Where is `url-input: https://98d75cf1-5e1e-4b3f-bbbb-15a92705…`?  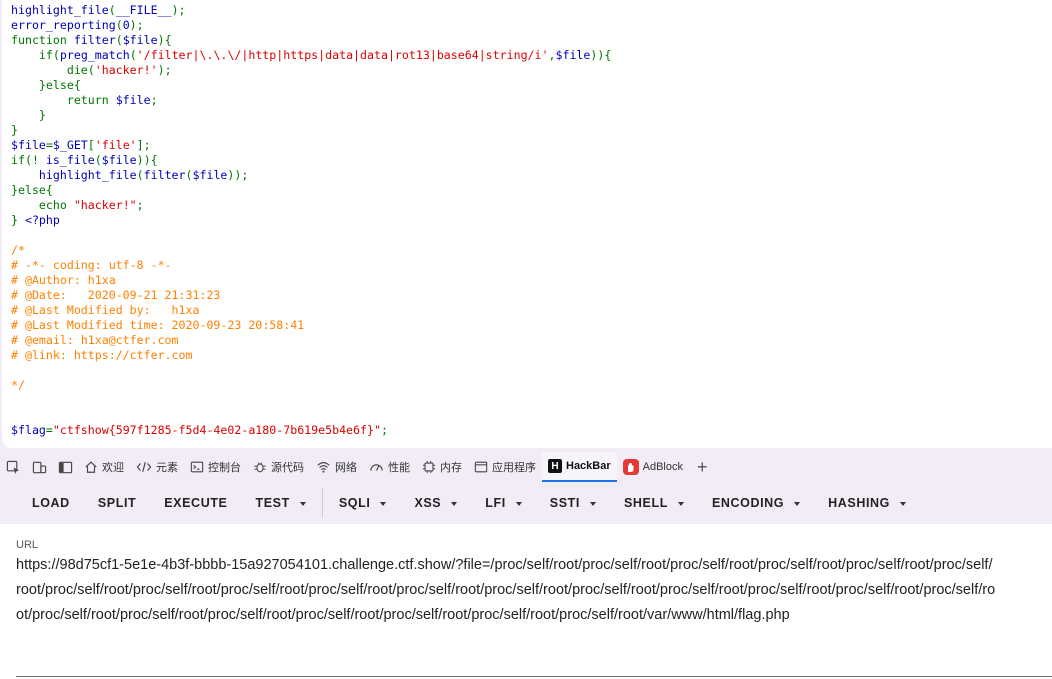
url-input: https://98d75cf1-5e1e-4b3f-bbbb-15a92705… is located at coordinates (506, 590).